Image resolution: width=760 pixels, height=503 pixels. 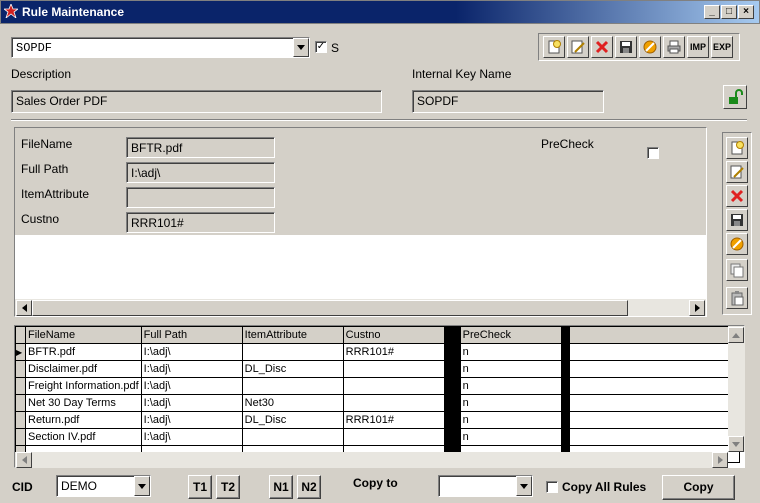 I want to click on cell-itemattribute: Net30, so click(x=292, y=403).